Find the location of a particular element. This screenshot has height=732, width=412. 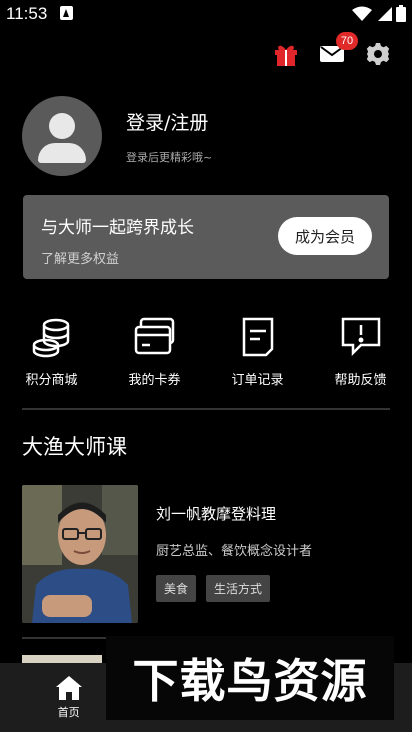

member-card-subtitle: 了解更多权益 is located at coordinates (80, 257).